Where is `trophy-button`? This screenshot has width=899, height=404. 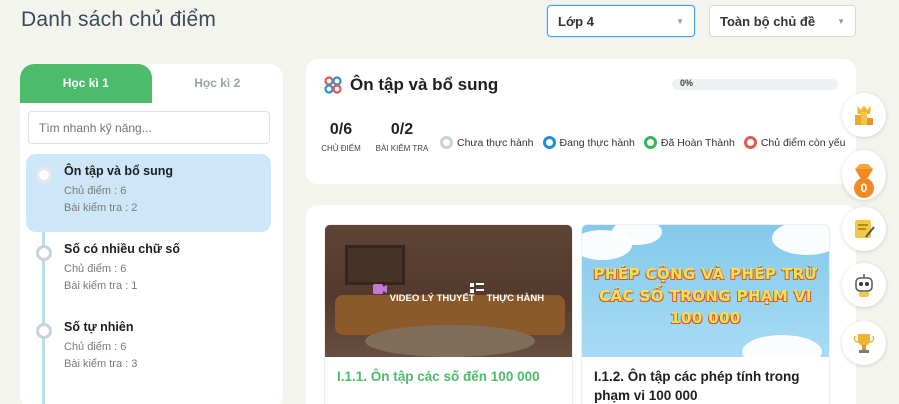
trophy-button is located at coordinates (864, 343).